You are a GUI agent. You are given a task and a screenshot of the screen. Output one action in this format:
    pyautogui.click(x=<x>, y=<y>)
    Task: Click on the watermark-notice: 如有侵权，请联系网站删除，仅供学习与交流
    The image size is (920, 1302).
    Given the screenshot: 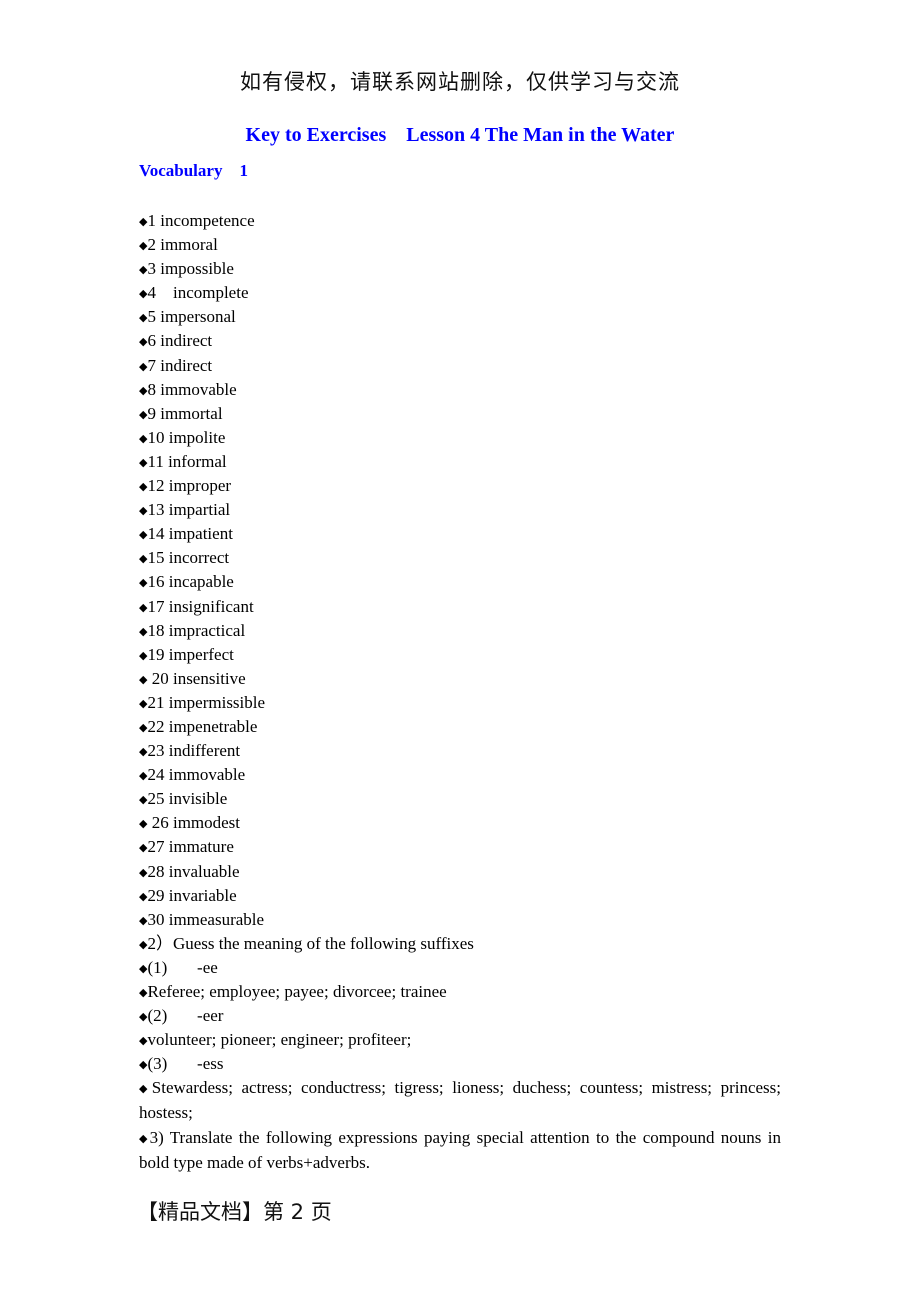 What is the action you would take?
    pyautogui.click(x=460, y=82)
    